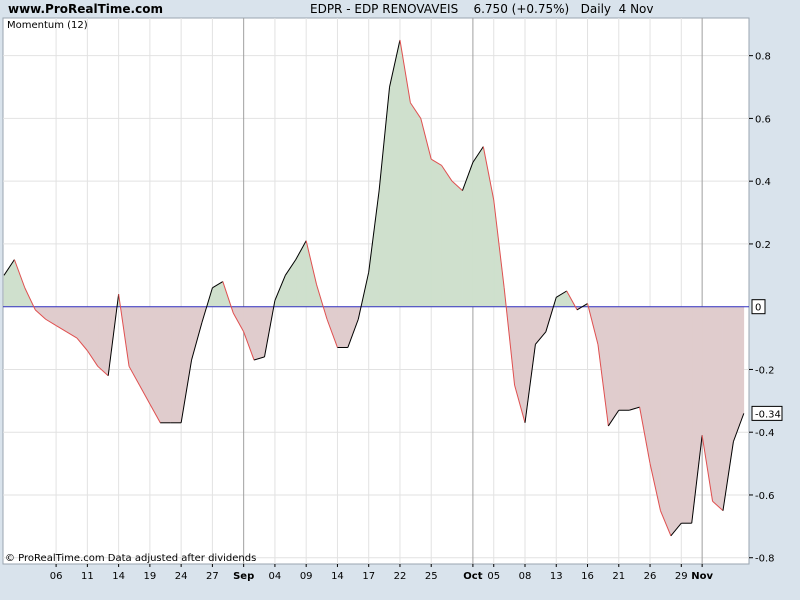  I want to click on zero-label: 0, so click(758, 308).